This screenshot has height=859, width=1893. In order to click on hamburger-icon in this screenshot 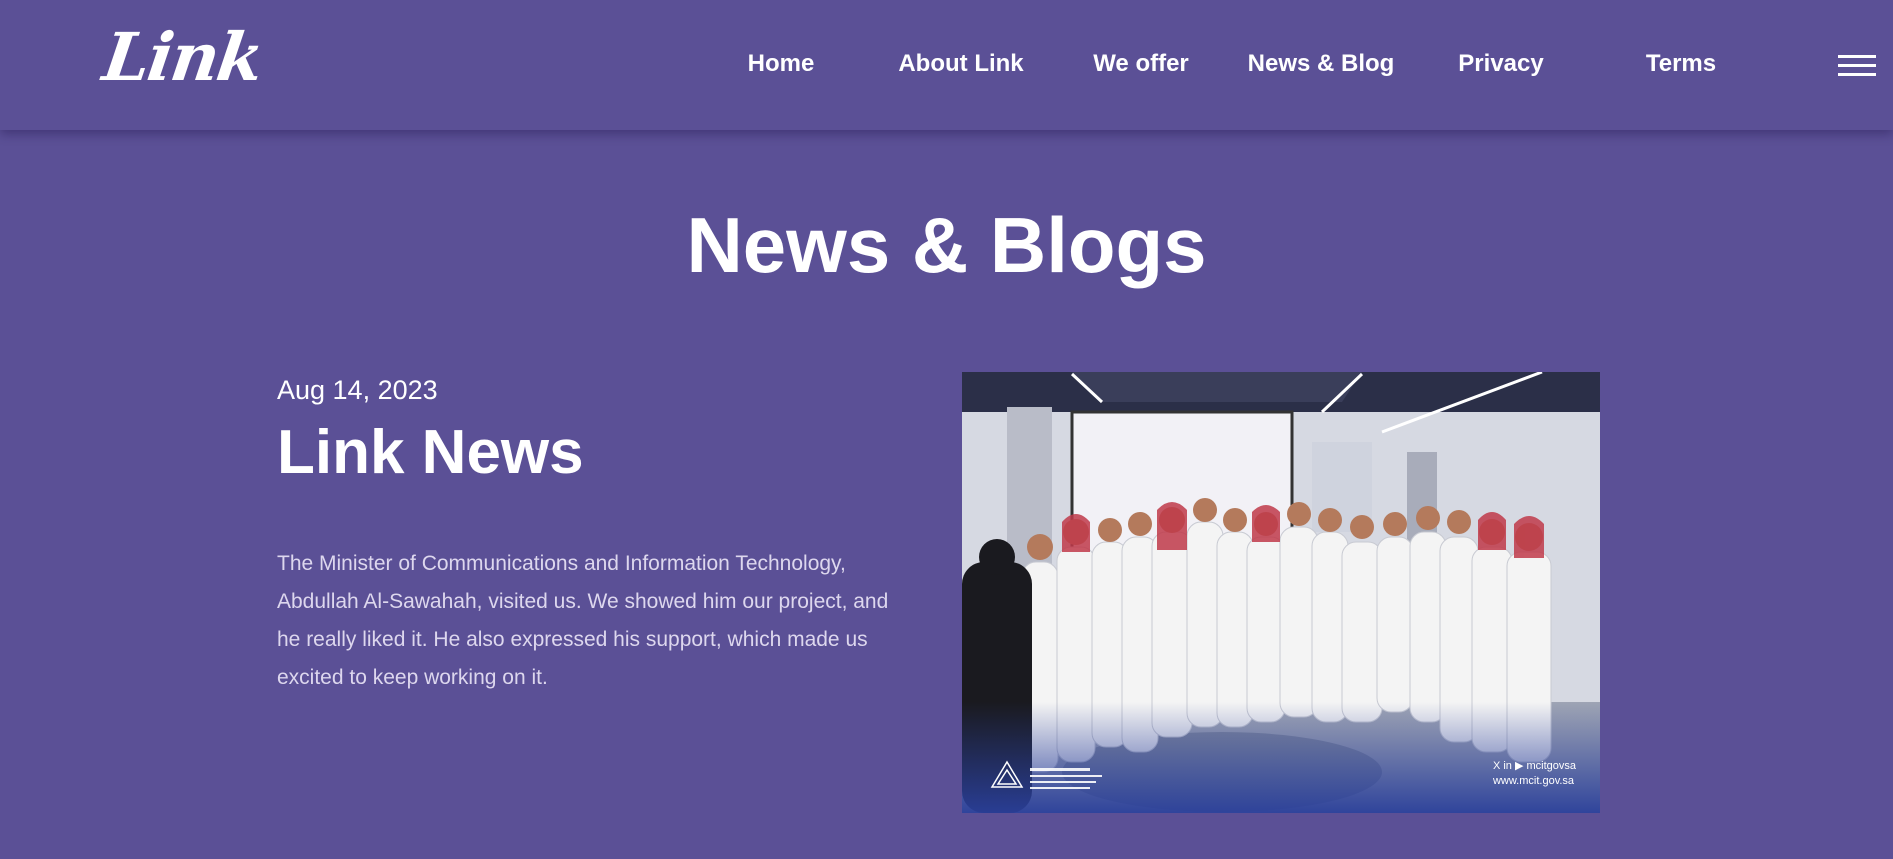, I will do `click(1857, 67)`.